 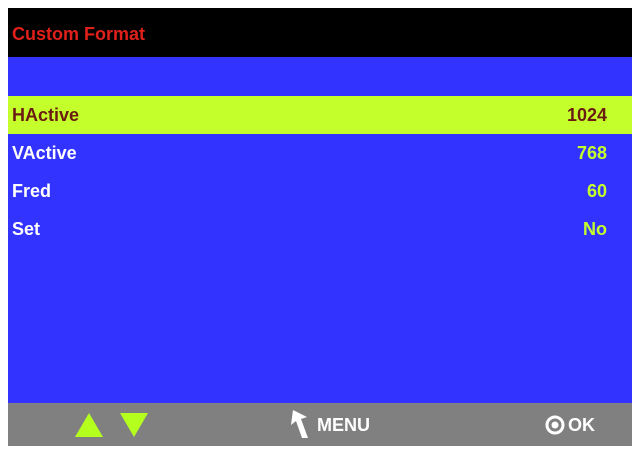 What do you see at coordinates (320, 115) in the screenshot?
I see `menu-item-hactive: HActive 1024` at bounding box center [320, 115].